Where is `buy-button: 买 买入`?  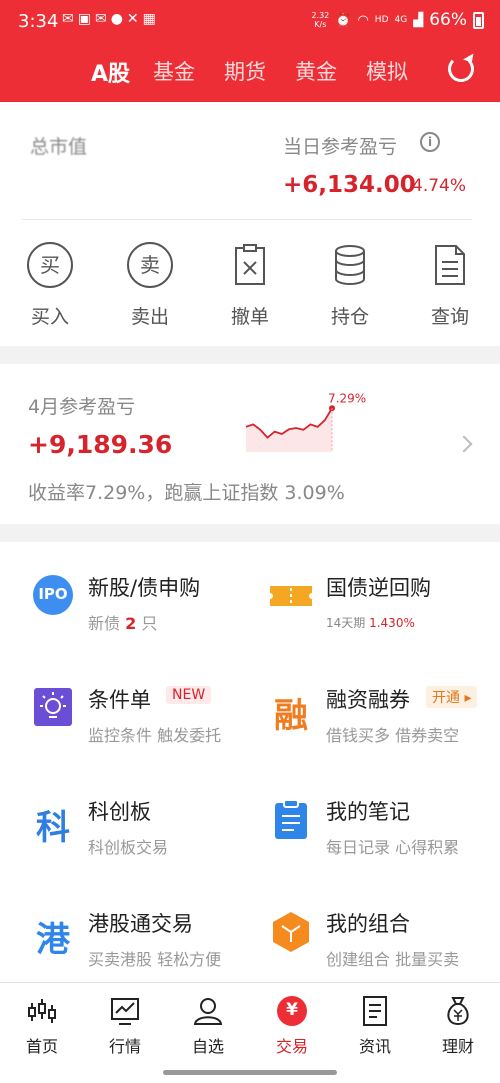 buy-button: 买 买入 is located at coordinates (50, 285).